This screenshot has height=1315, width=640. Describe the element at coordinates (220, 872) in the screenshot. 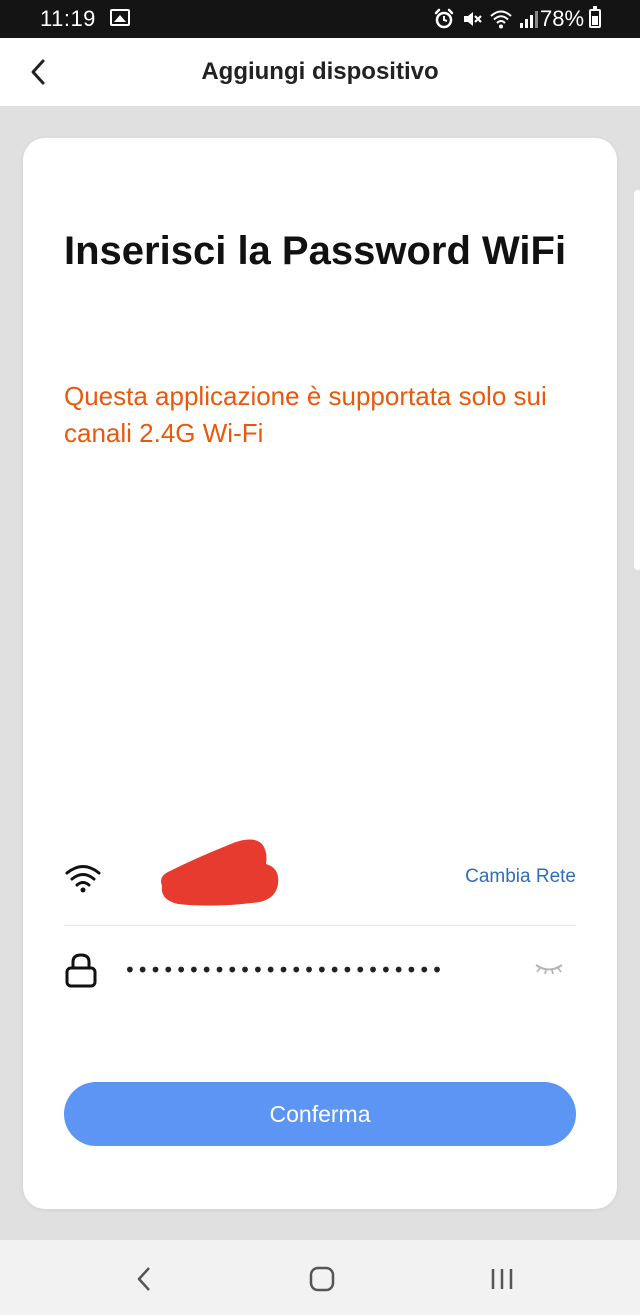

I see `network-name-redaction` at that location.